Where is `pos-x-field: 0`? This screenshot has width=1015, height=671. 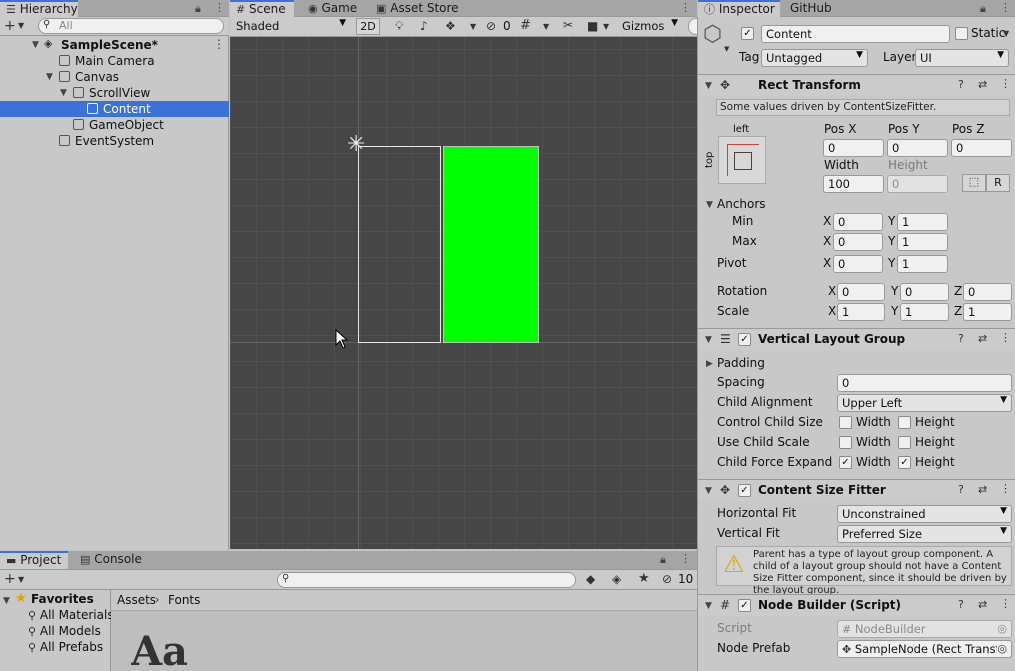 pos-x-field: 0 is located at coordinates (853, 148).